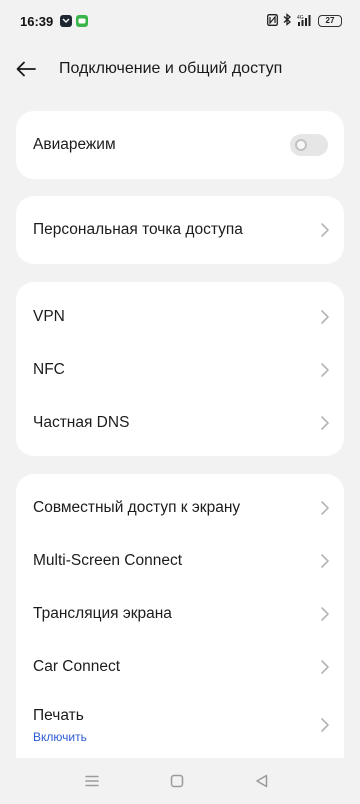 This screenshot has height=804, width=360. I want to click on back-icon, so click(262, 781).